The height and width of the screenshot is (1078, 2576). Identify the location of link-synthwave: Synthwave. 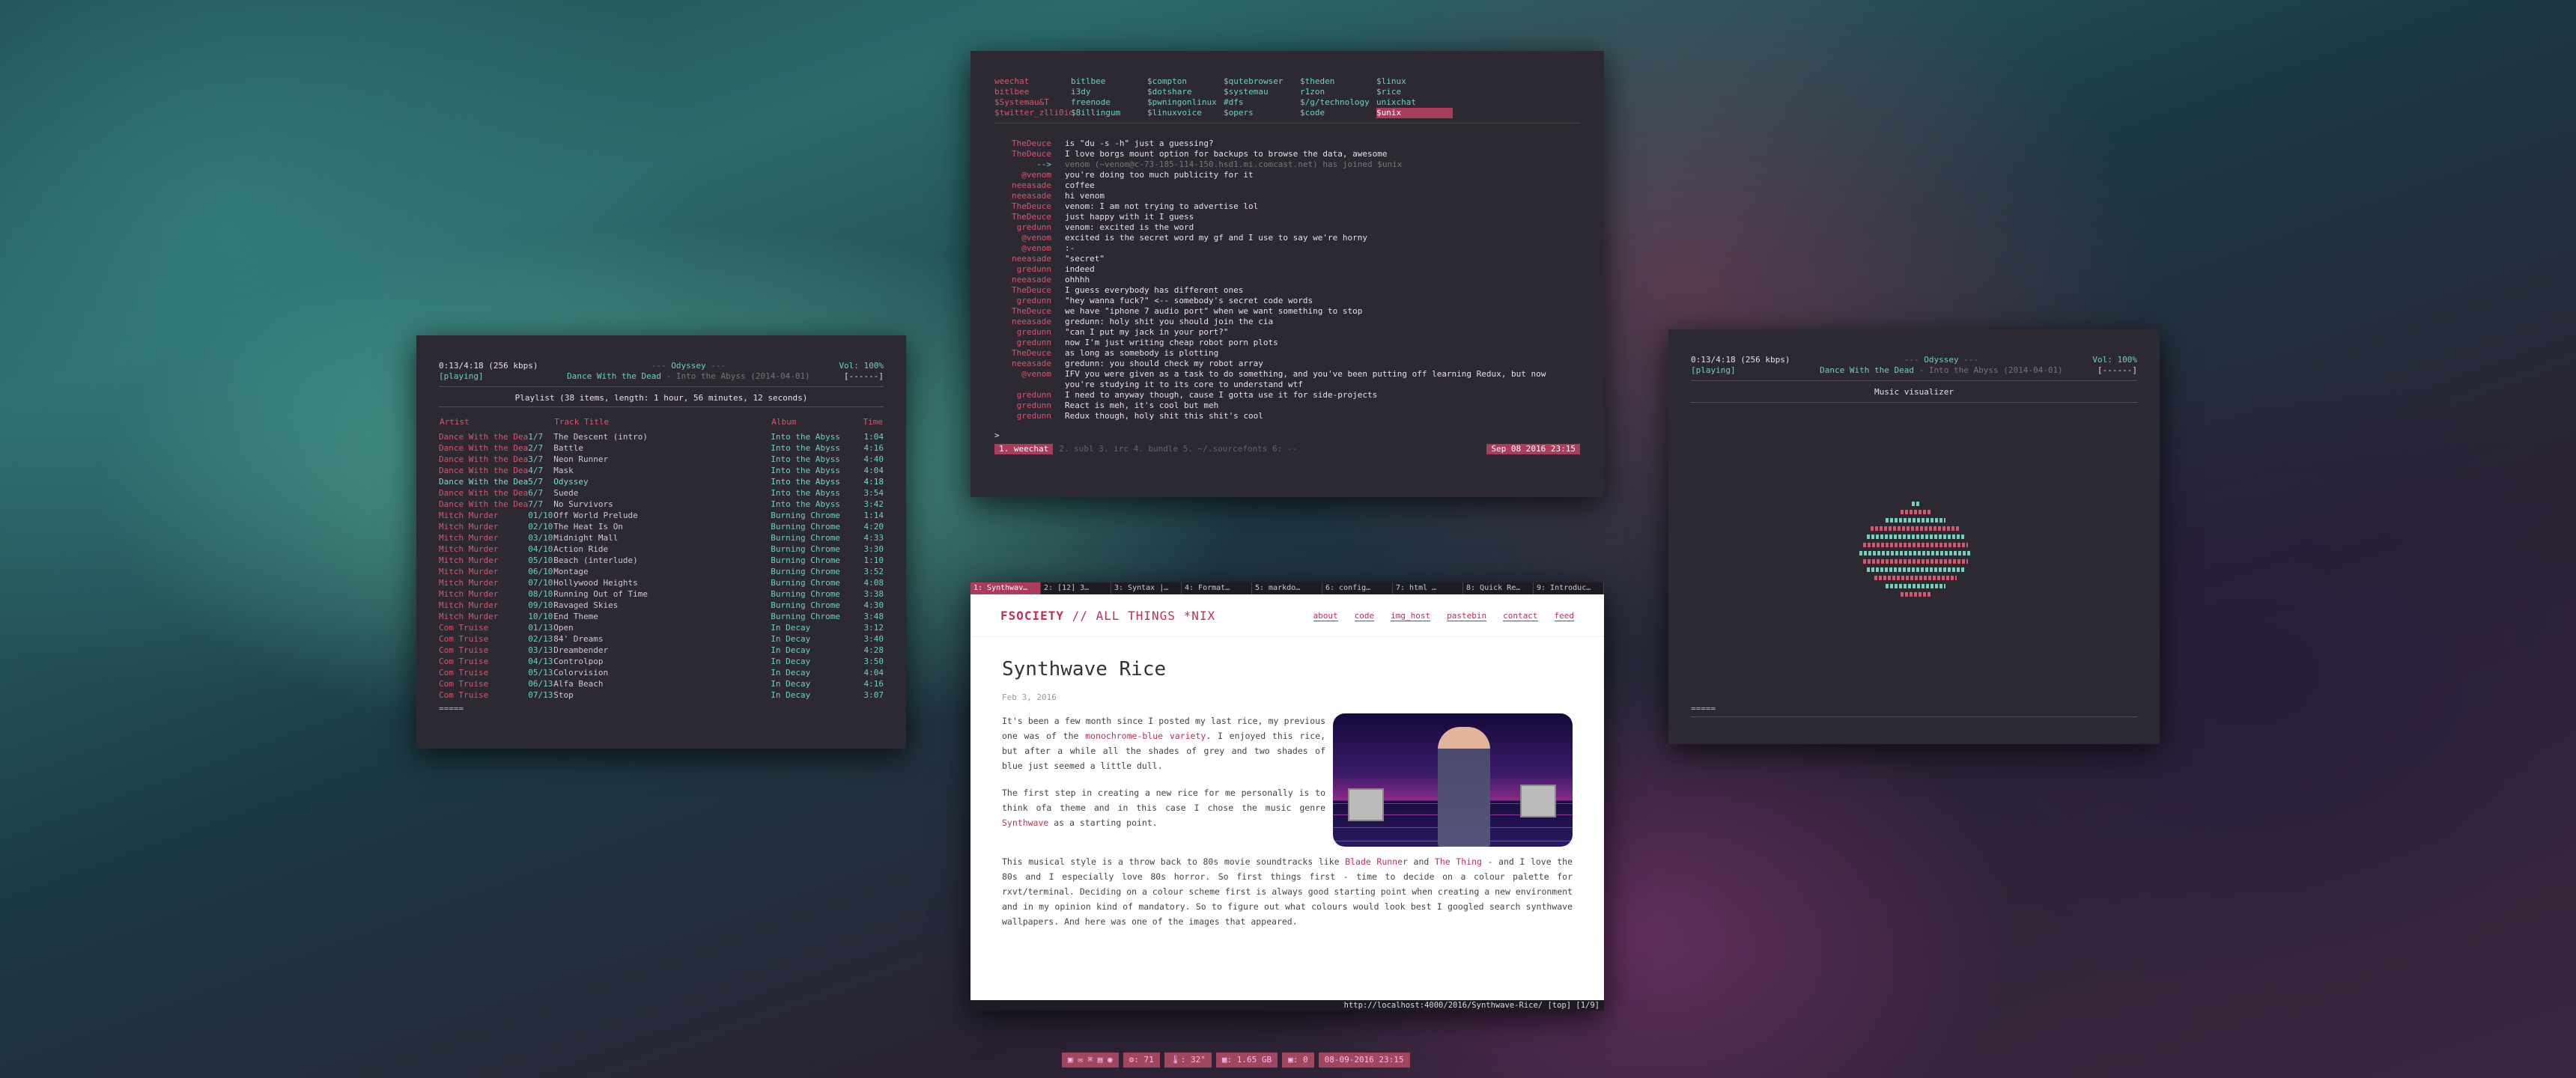
(1025, 822).